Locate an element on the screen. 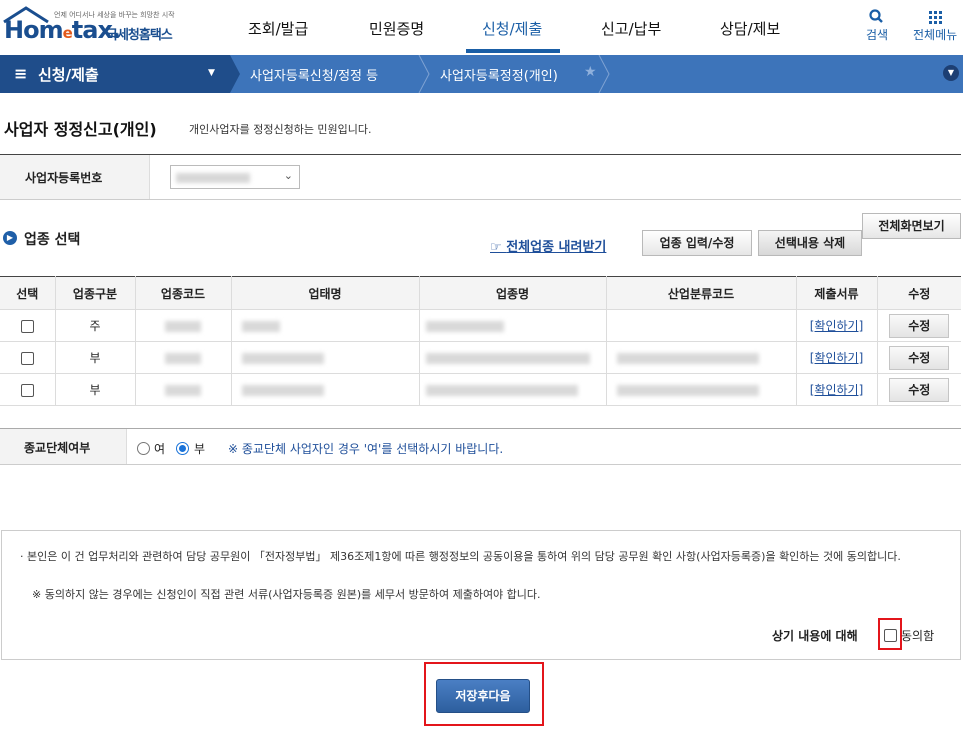 This screenshot has width=963, height=751. agree-prefix: 상기 내용에 대해 is located at coordinates (815, 636).